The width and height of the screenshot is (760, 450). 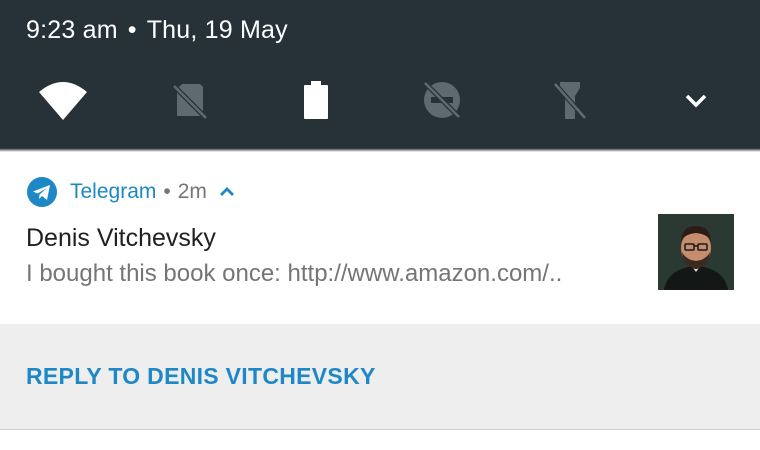 What do you see at coordinates (201, 376) in the screenshot?
I see `reply-button: REPLY TO DENIS VITCHEVSKY` at bounding box center [201, 376].